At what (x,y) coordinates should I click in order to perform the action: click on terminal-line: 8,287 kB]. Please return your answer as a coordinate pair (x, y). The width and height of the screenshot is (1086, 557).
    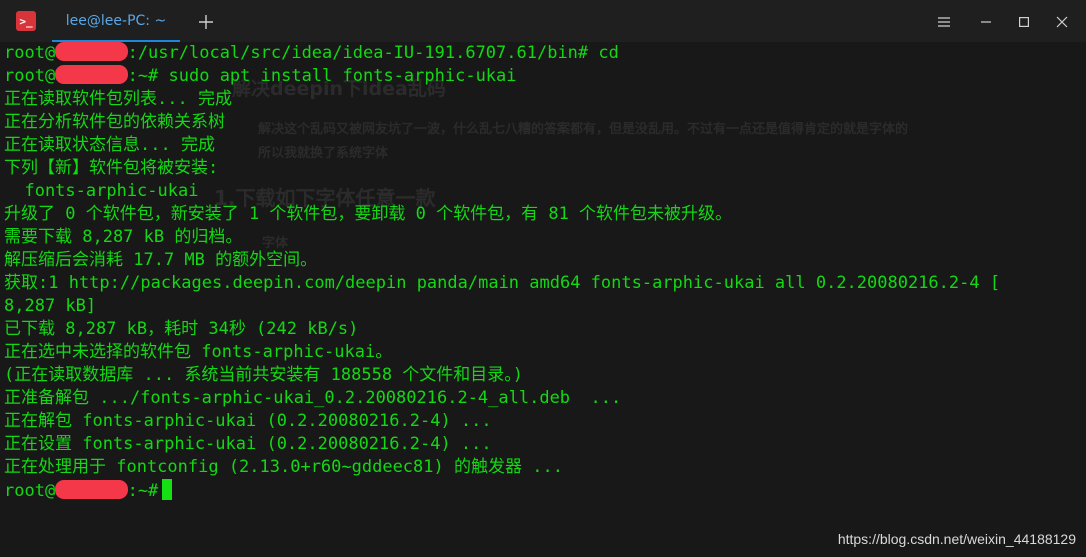
    Looking at the image, I should click on (544, 306).